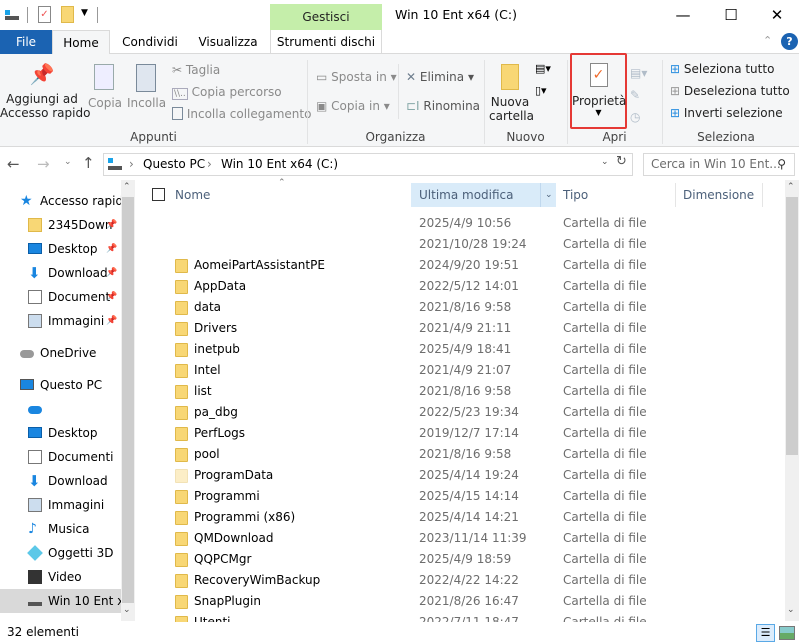 The image size is (799, 643). I want to click on address-dropdown-icon: ⌄, so click(605, 162).